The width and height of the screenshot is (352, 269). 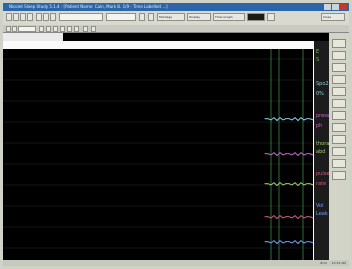 What do you see at coordinates (151, 17) in the screenshot?
I see `marker-icon` at bounding box center [151, 17].